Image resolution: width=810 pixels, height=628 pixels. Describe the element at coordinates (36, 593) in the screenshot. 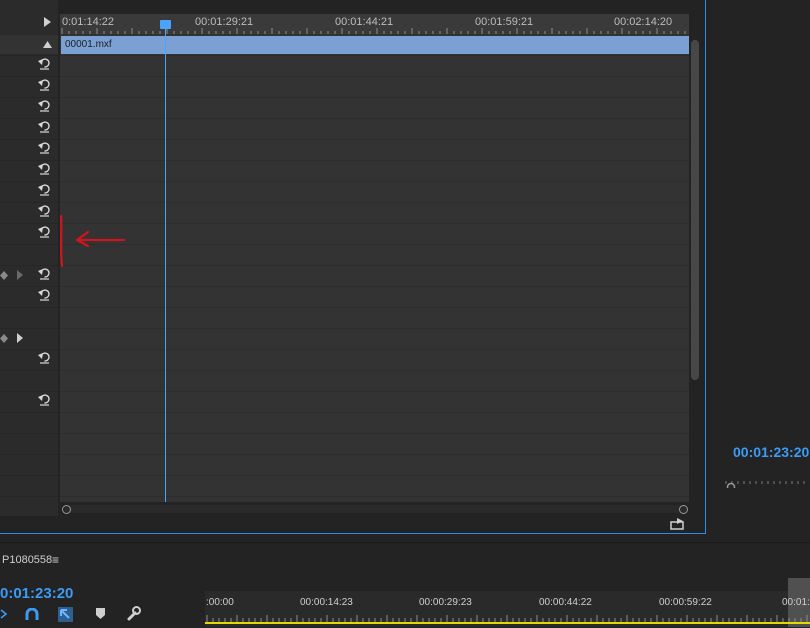

I see `sequence-timecode: 0:01:23:20` at that location.